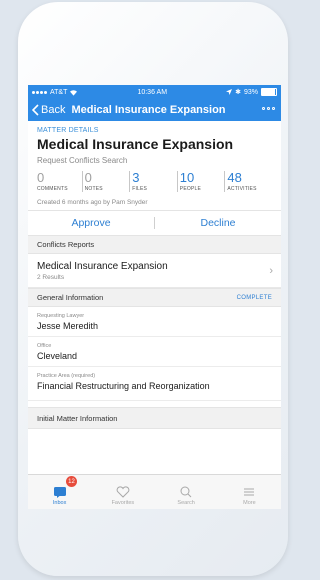  I want to click on bluetooth-icon: ✱, so click(238, 92).